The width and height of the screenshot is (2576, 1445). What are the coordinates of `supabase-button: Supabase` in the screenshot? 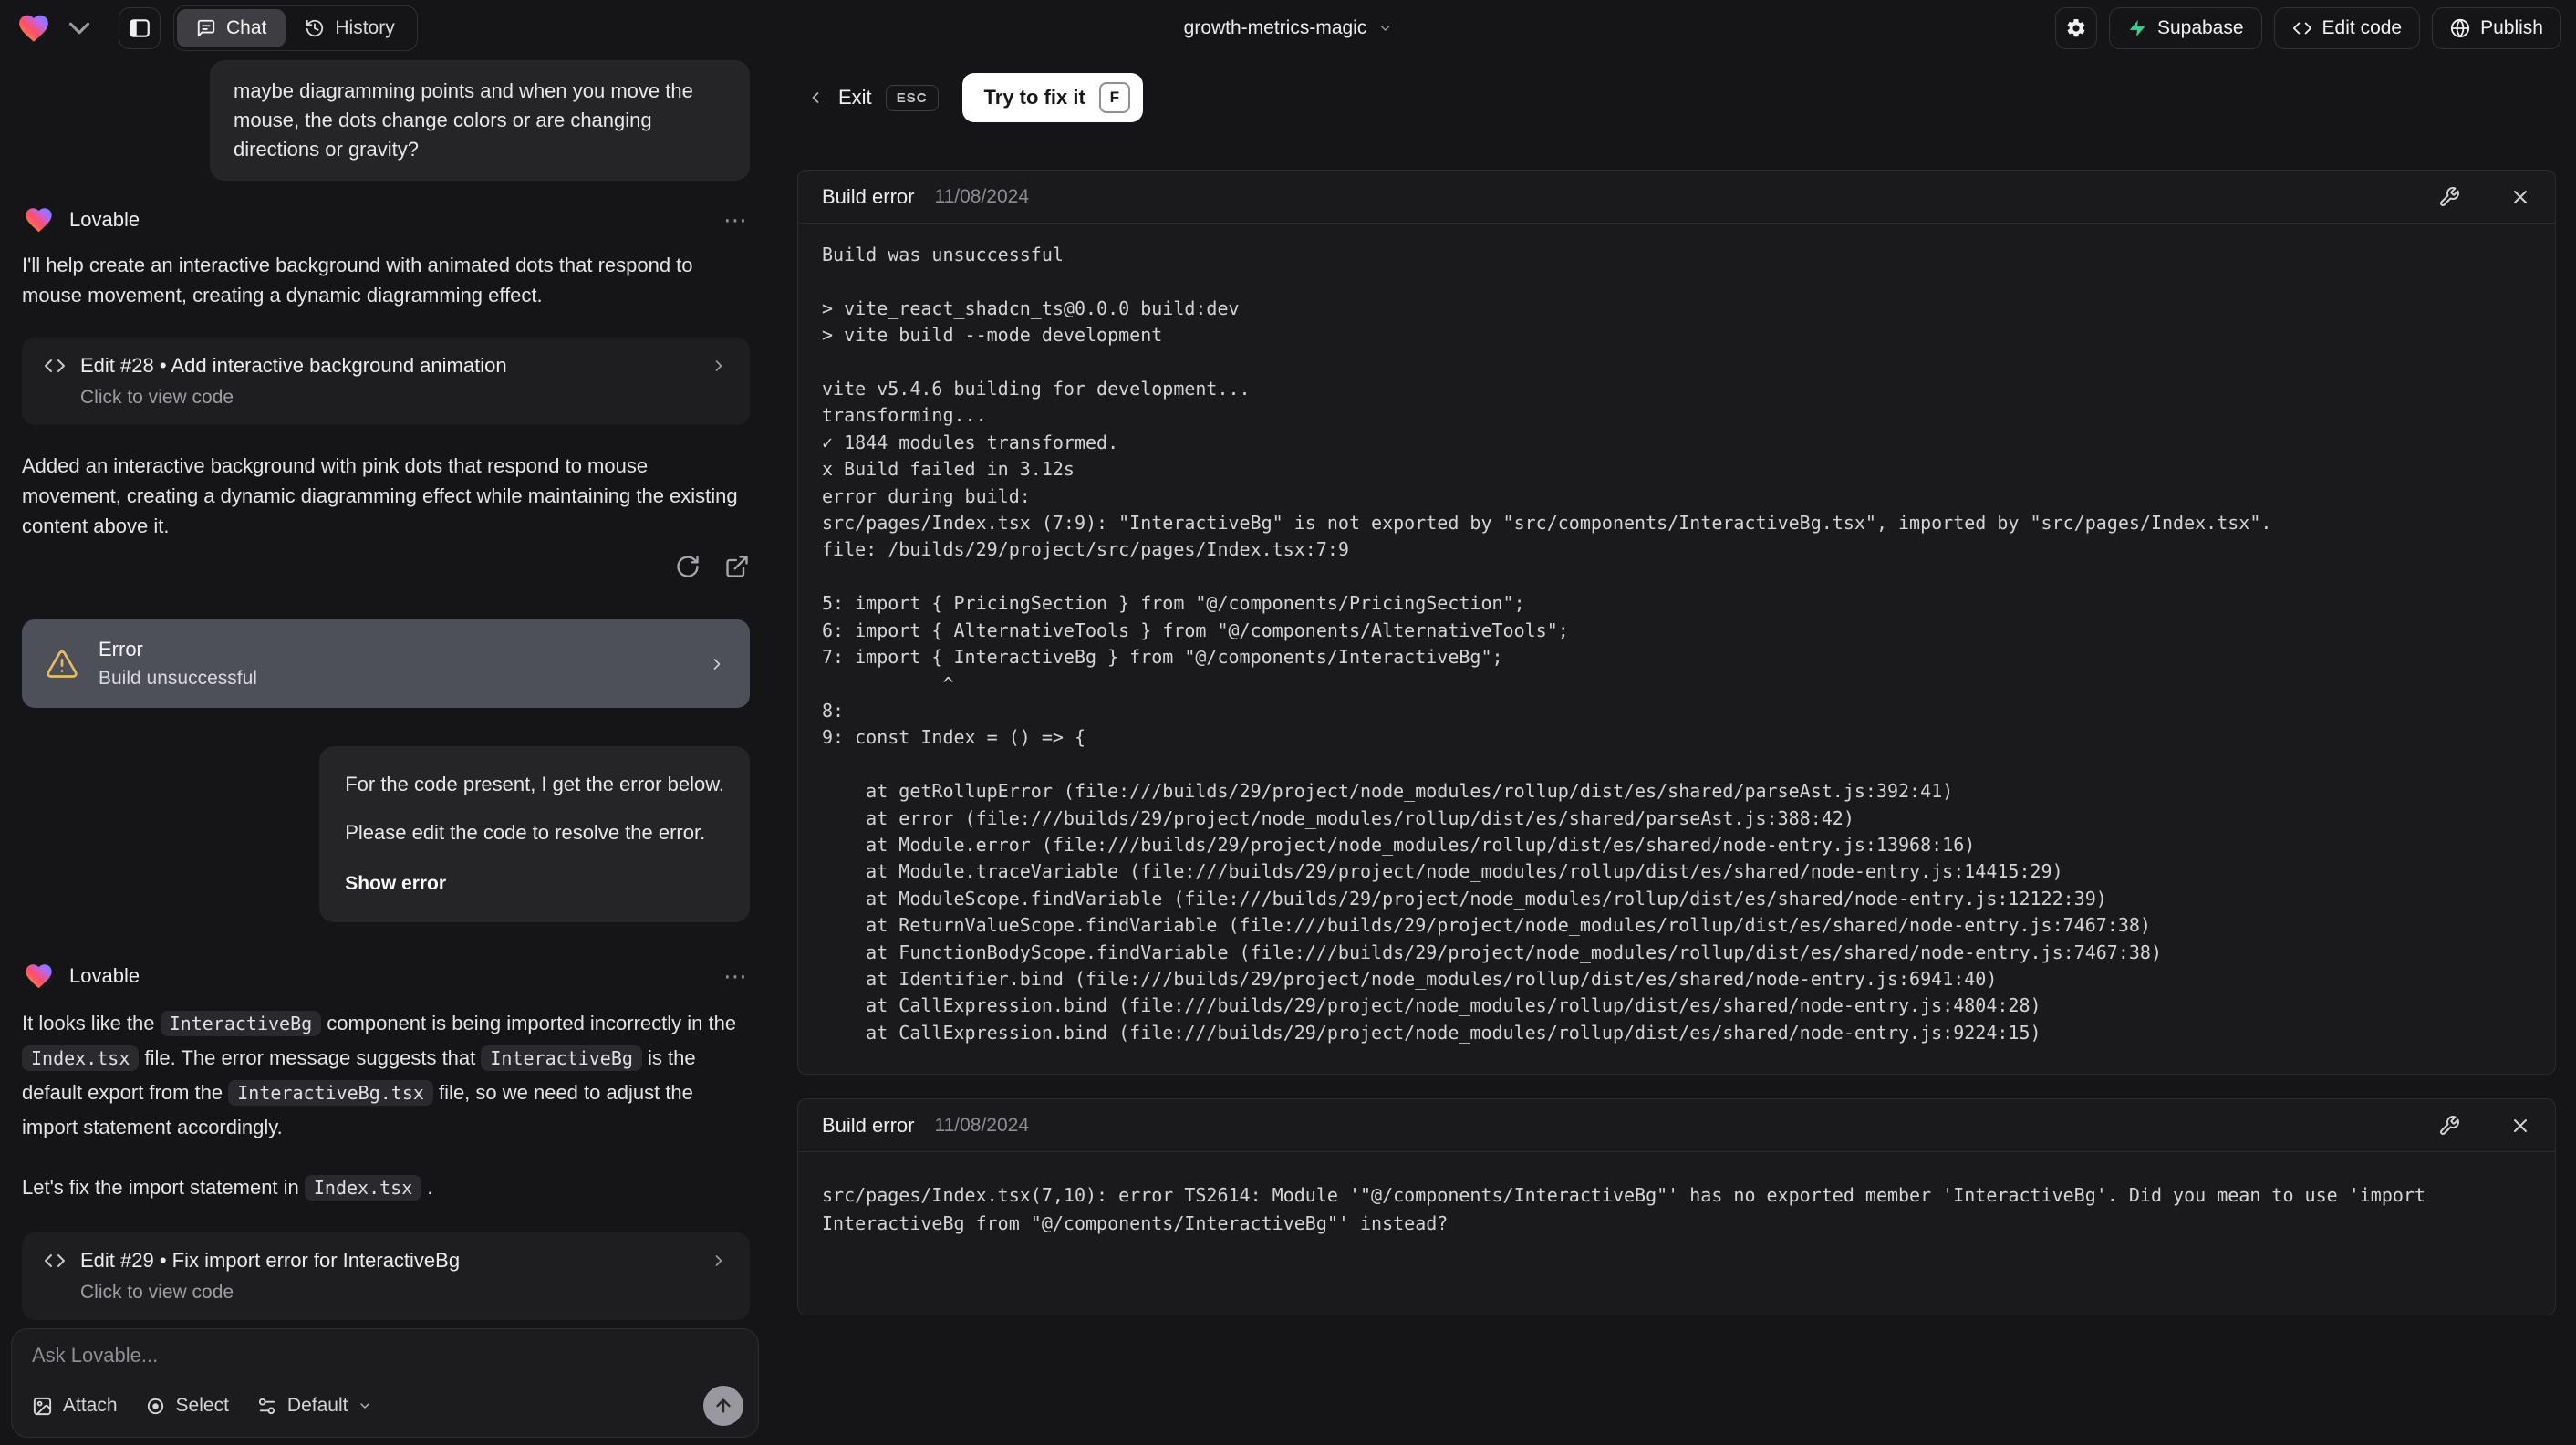 It's located at (2185, 28).